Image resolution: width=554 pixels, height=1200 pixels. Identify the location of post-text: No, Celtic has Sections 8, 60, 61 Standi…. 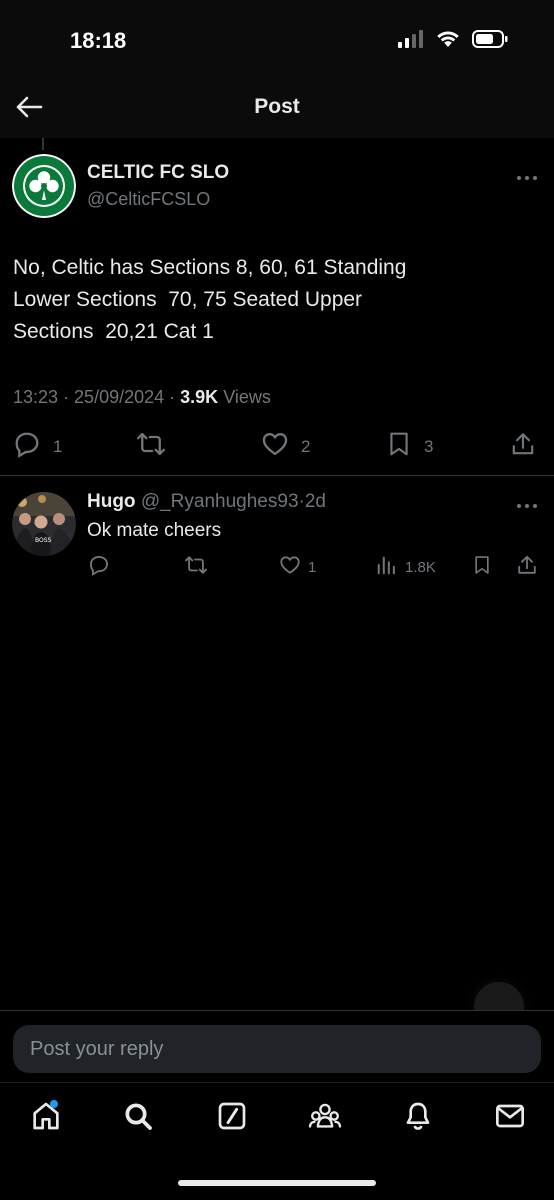
(273, 300).